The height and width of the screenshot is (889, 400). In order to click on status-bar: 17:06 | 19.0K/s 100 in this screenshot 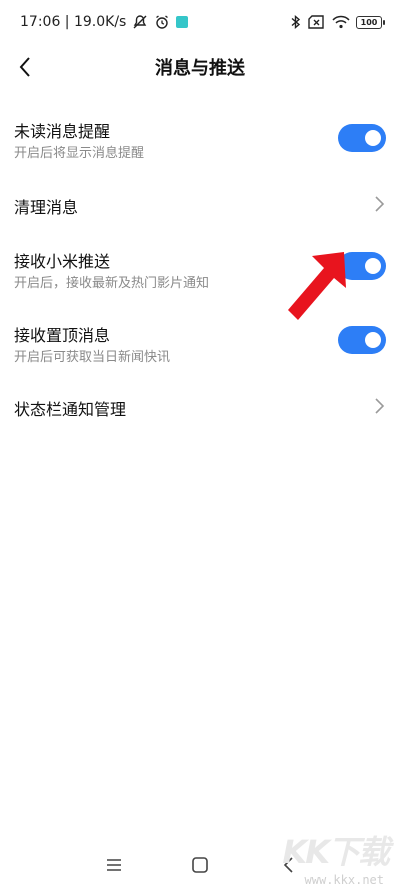, I will do `click(200, 22)`.